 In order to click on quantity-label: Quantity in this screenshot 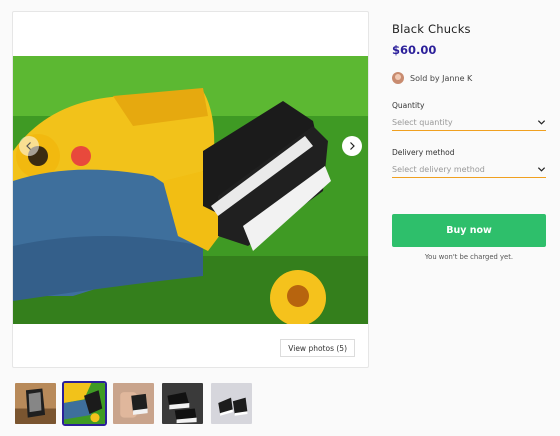, I will do `click(408, 105)`.